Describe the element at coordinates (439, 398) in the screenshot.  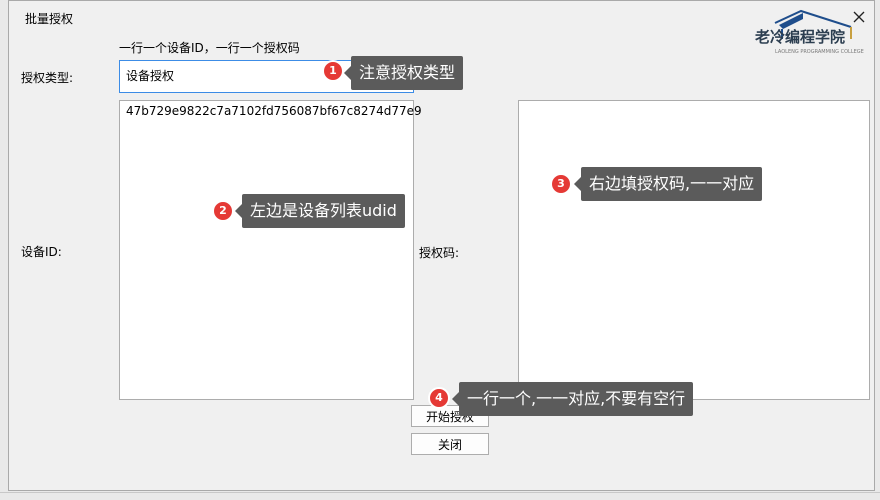
I see `annotation-badge-4: 4` at that location.